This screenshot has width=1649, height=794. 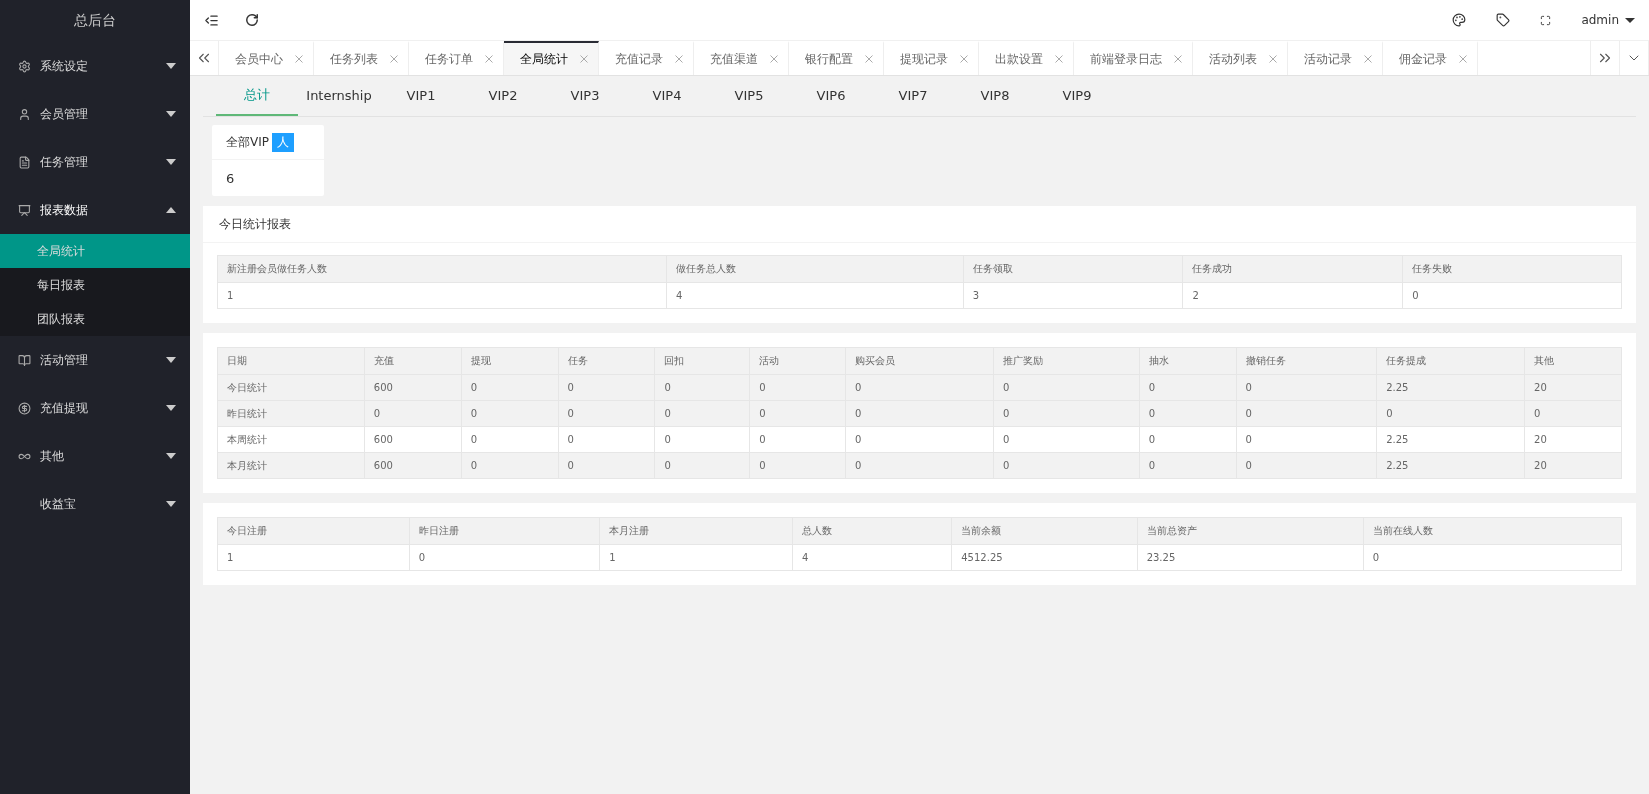 What do you see at coordinates (1459, 20) in the screenshot?
I see `palette-icon` at bounding box center [1459, 20].